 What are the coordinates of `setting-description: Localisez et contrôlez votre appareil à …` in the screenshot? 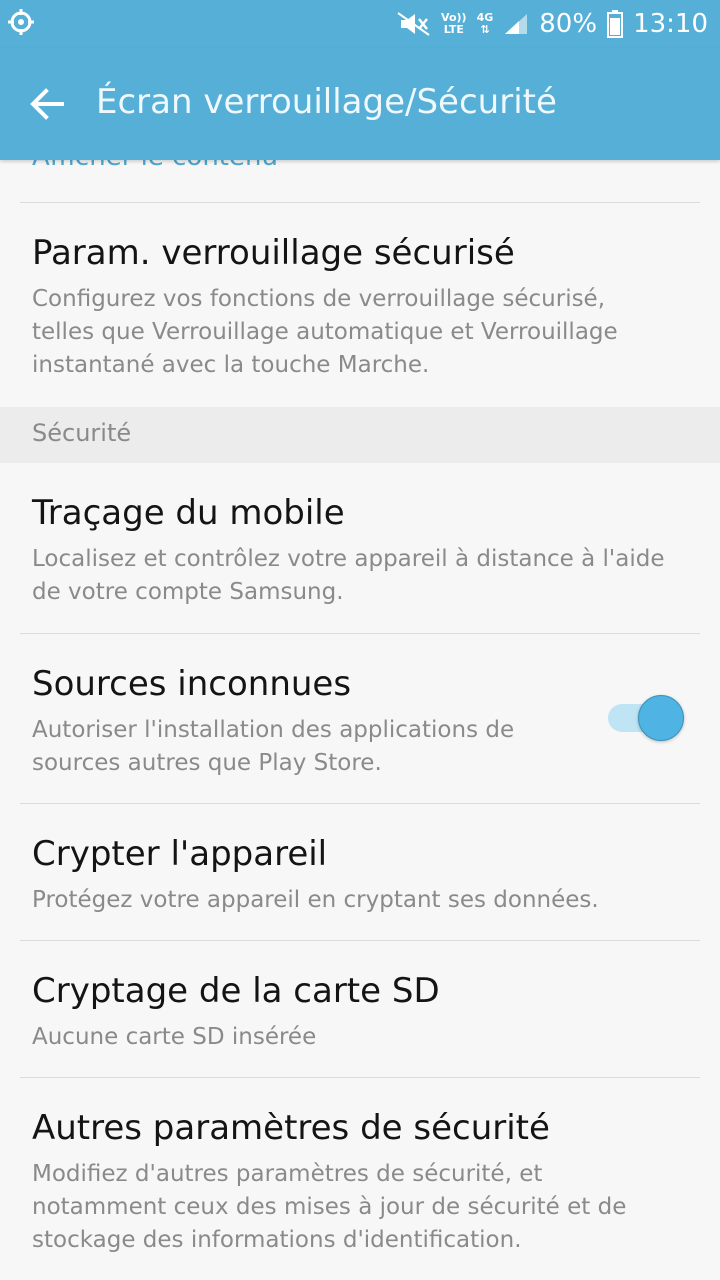 It's located at (348, 575).